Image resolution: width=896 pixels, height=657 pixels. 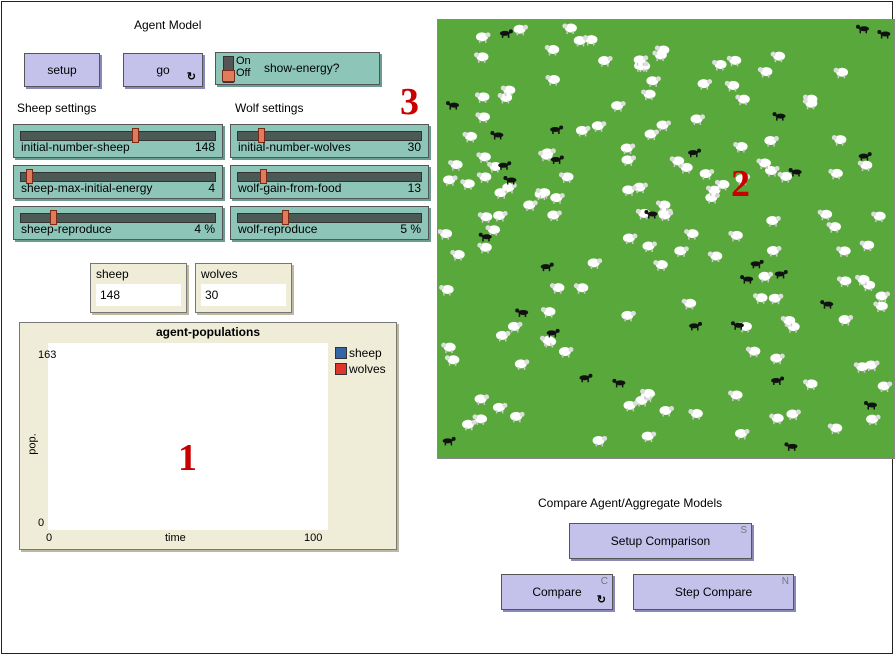 What do you see at coordinates (604, 581) in the screenshot?
I see `hotkey-indicator: C` at bounding box center [604, 581].